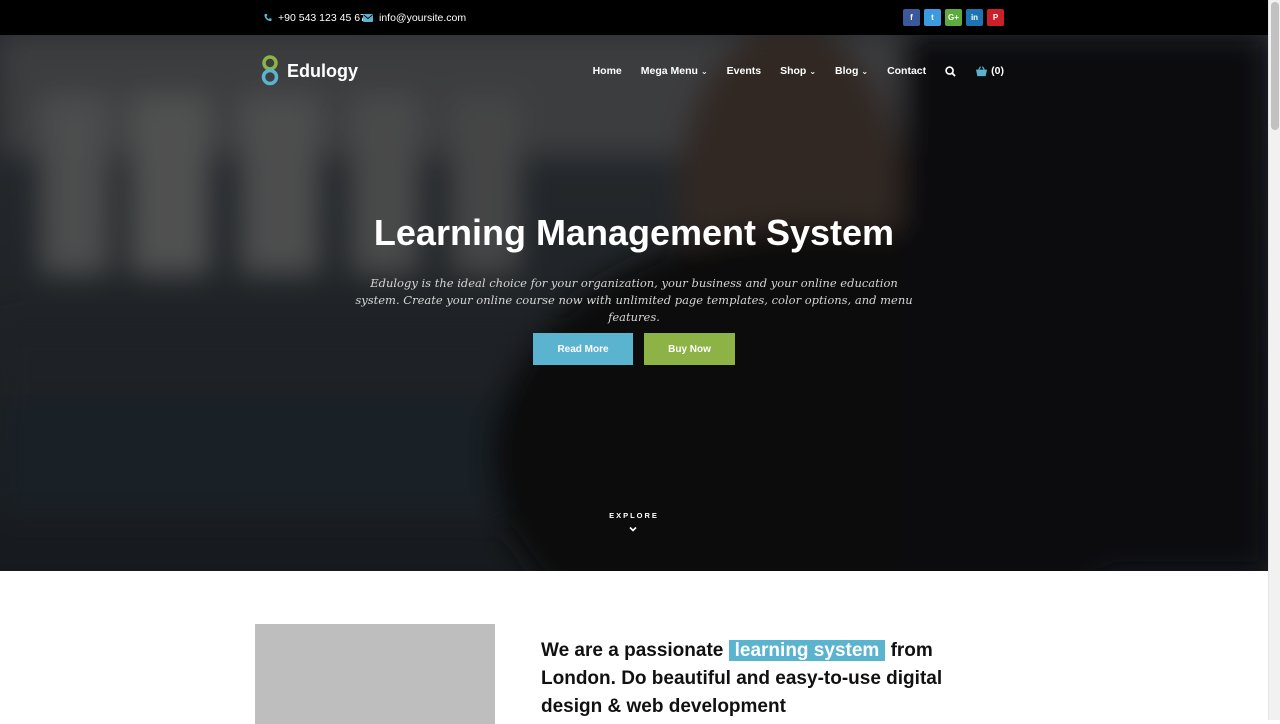 Image resolution: width=1280 pixels, height=724 pixels. I want to click on nav-blog: Blog ⌄, so click(851, 71).